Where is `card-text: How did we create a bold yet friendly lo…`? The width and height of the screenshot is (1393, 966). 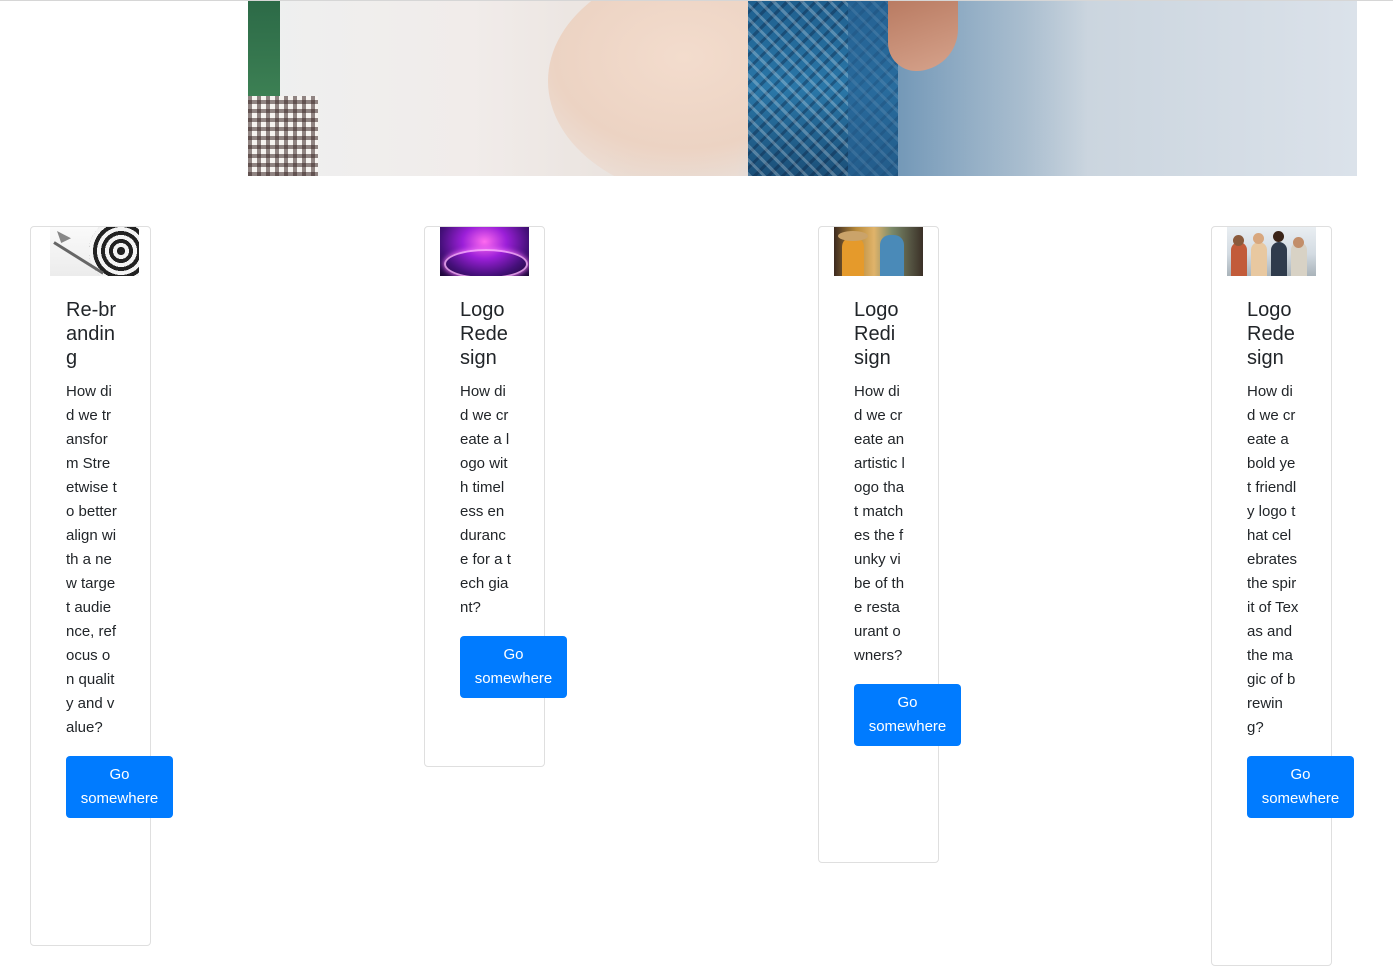
card-text: How did we create a bold yet friendly lo… is located at coordinates (1273, 559).